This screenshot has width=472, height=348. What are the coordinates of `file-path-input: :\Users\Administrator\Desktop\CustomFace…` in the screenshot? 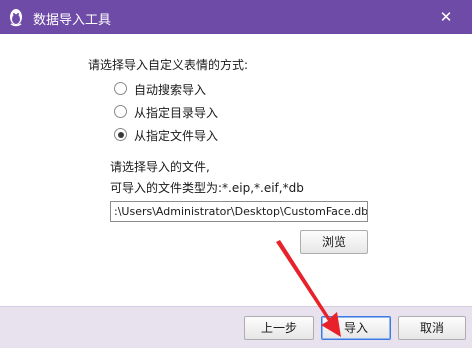 It's located at (239, 211).